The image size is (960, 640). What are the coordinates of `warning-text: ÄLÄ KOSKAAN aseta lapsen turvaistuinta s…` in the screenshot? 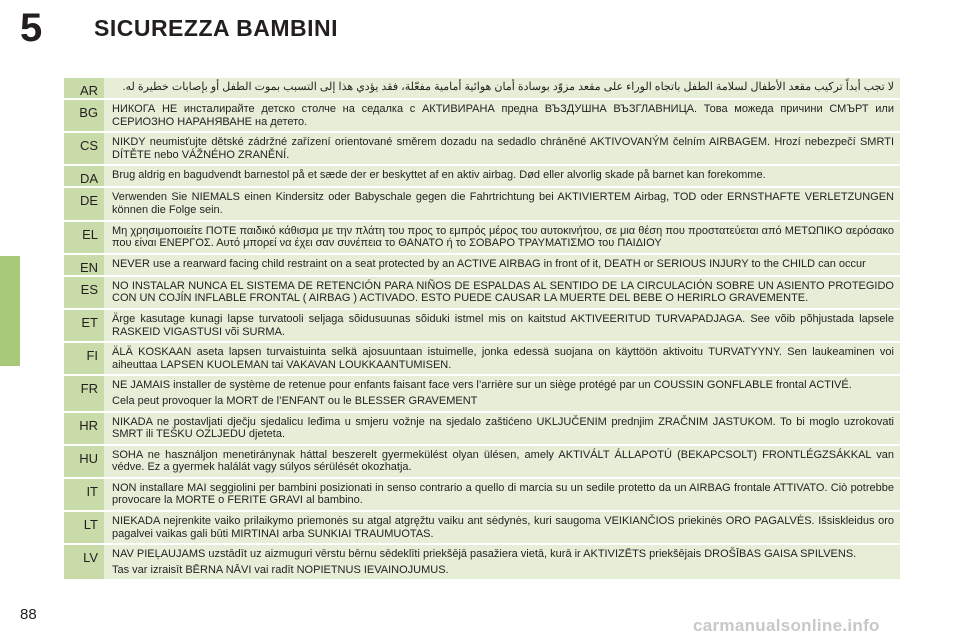 It's located at (502, 359).